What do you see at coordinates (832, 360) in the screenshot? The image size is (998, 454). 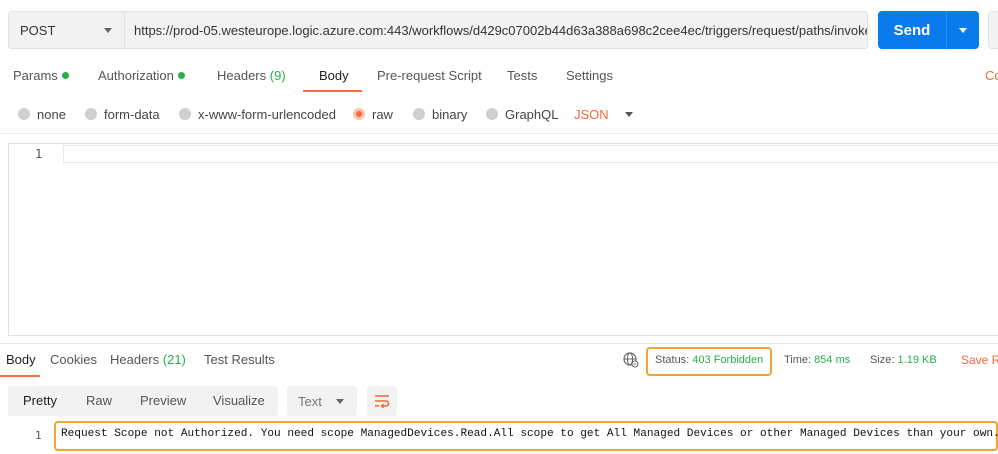 I see `time-value: 854 ms` at bounding box center [832, 360].